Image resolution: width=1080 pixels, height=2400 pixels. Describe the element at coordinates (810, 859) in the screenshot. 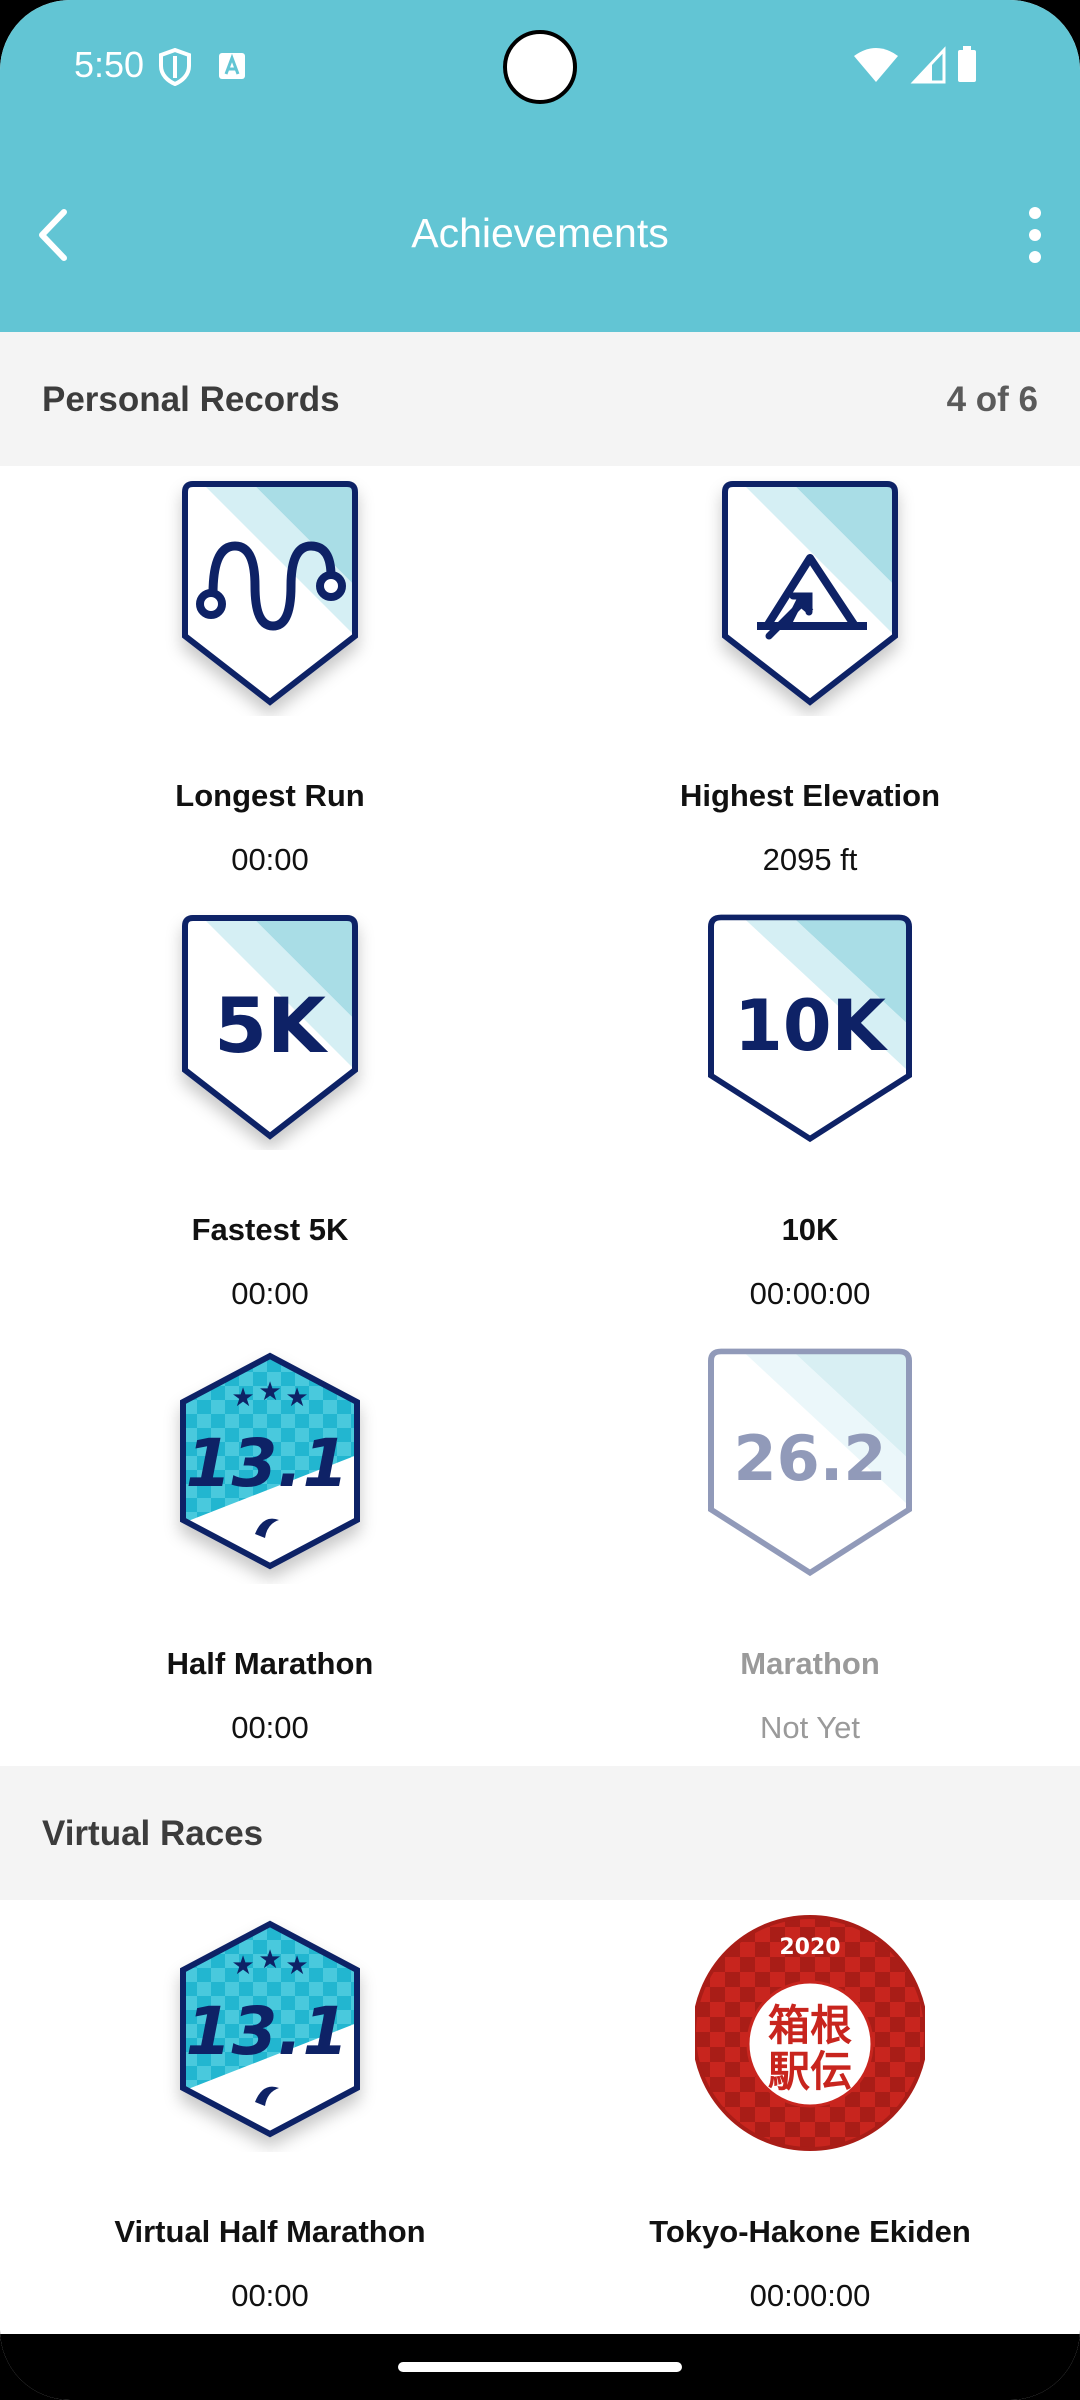

I see `achievement-value: 2095 ft` at that location.